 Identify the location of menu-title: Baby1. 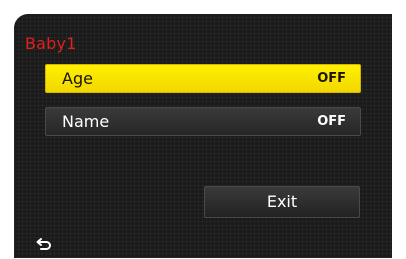
(51, 43).